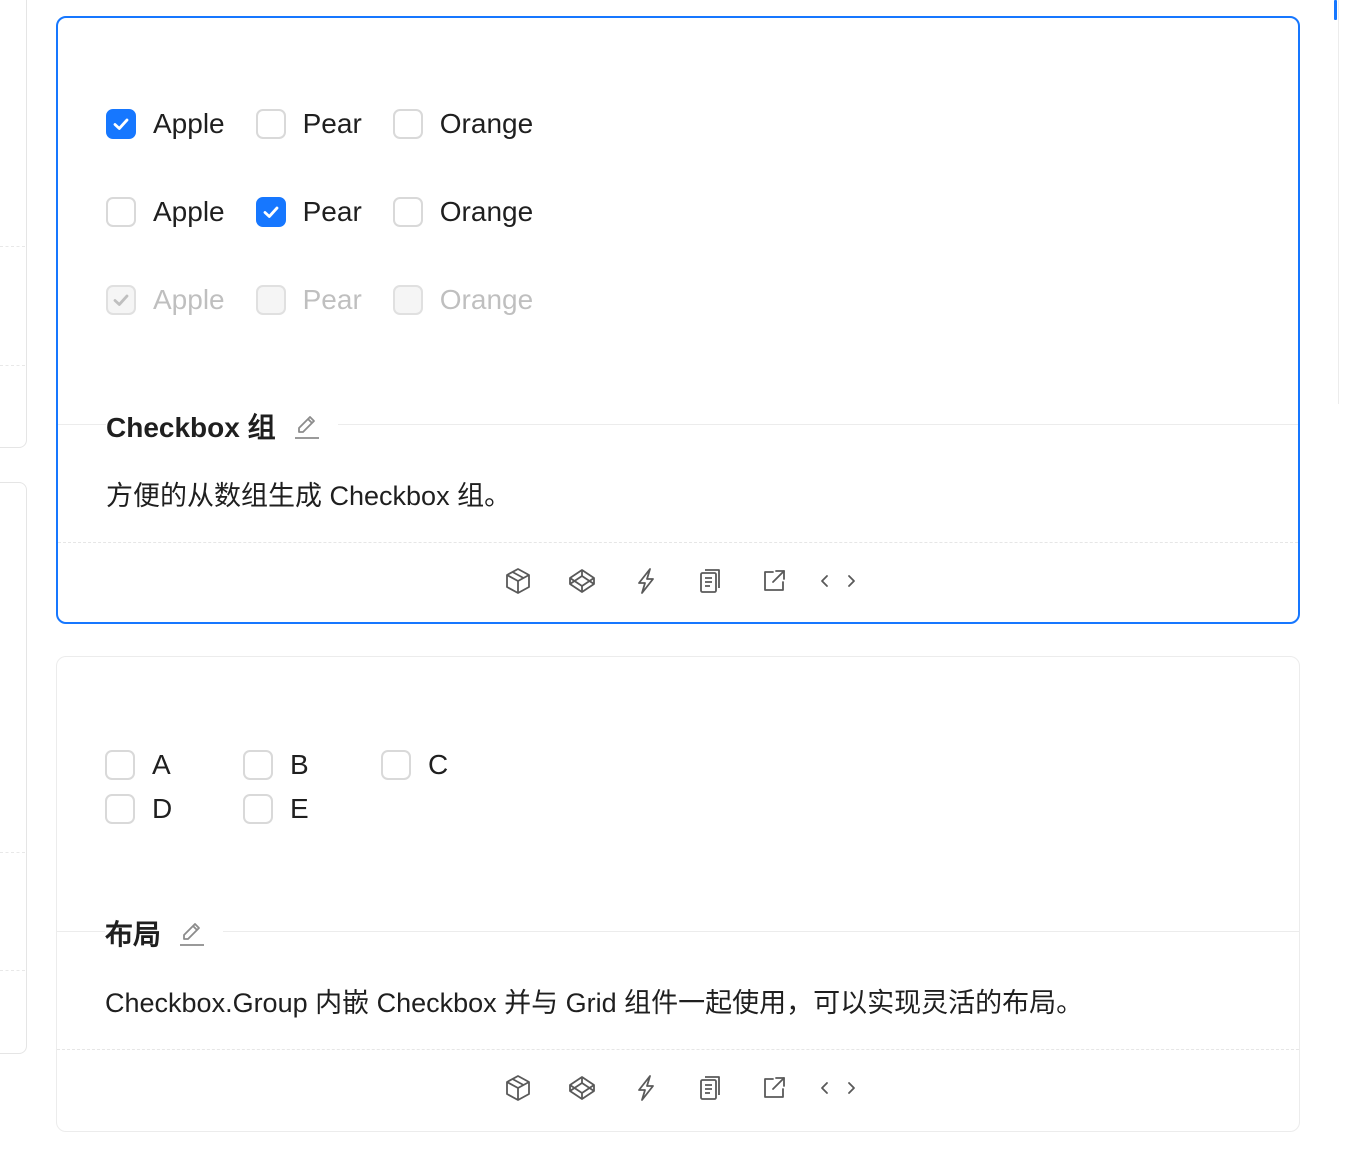  Describe the element at coordinates (299, 764) in the screenshot. I see `checkbox-label: B` at that location.